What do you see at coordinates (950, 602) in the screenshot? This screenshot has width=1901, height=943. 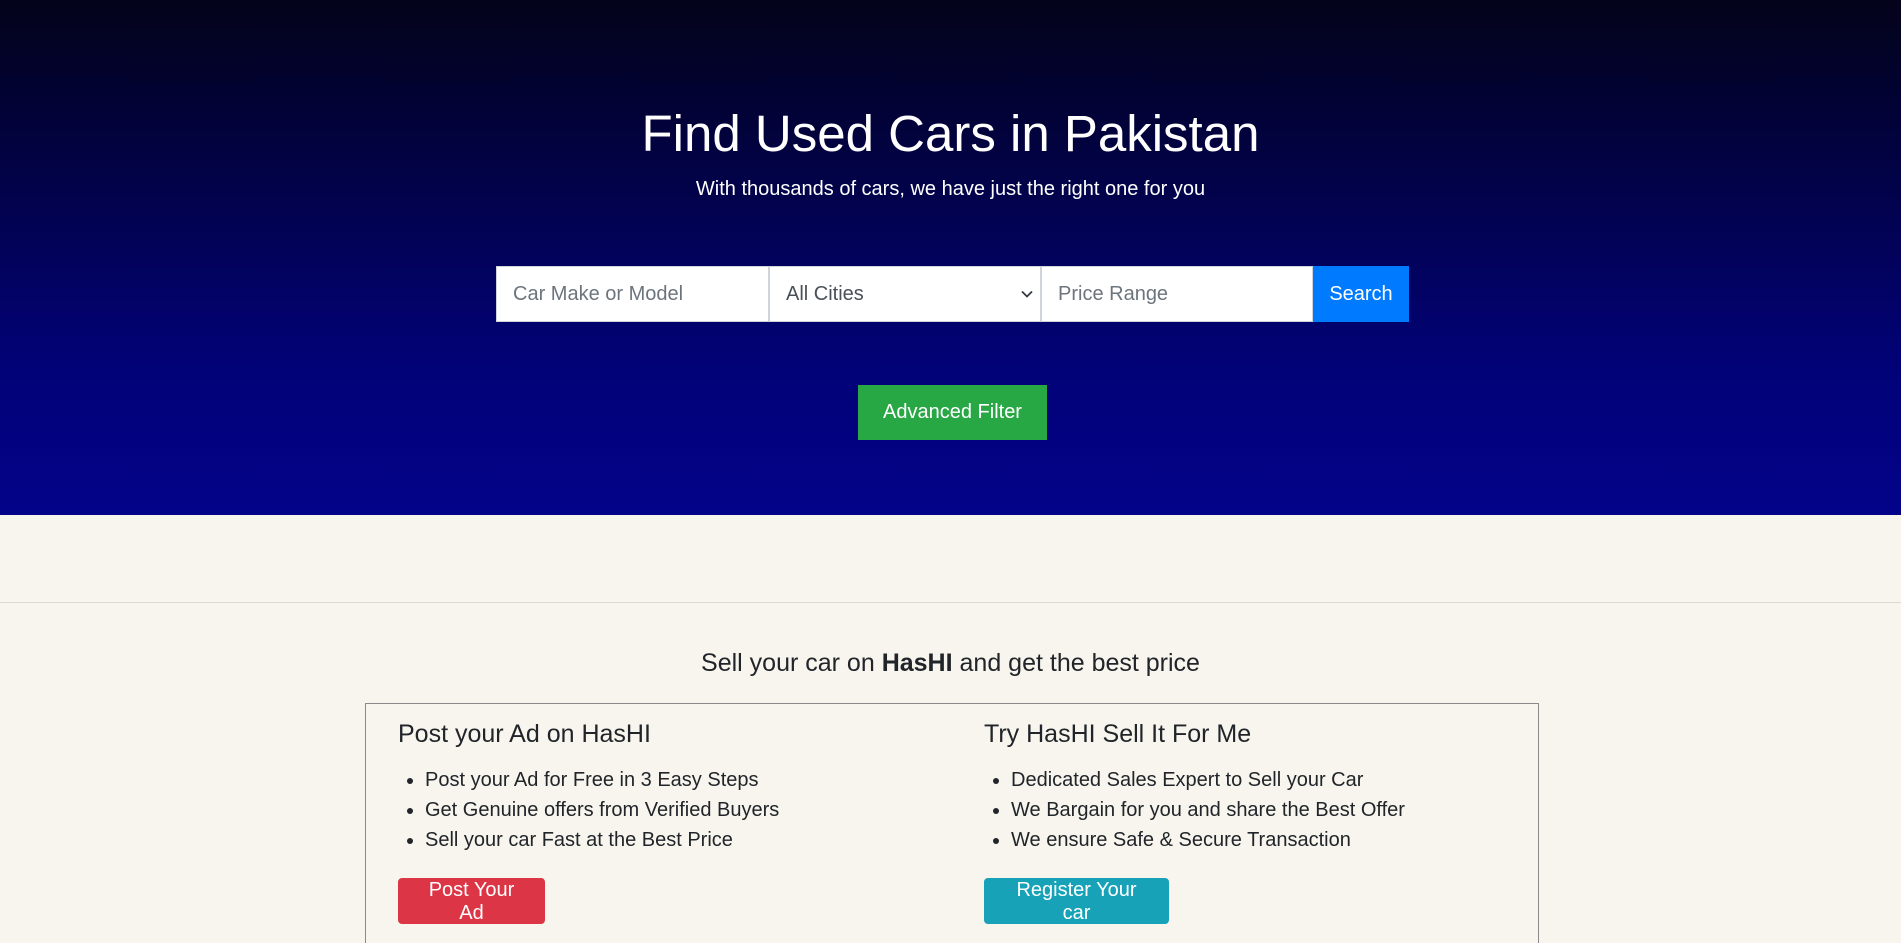 I see `section-divider` at bounding box center [950, 602].